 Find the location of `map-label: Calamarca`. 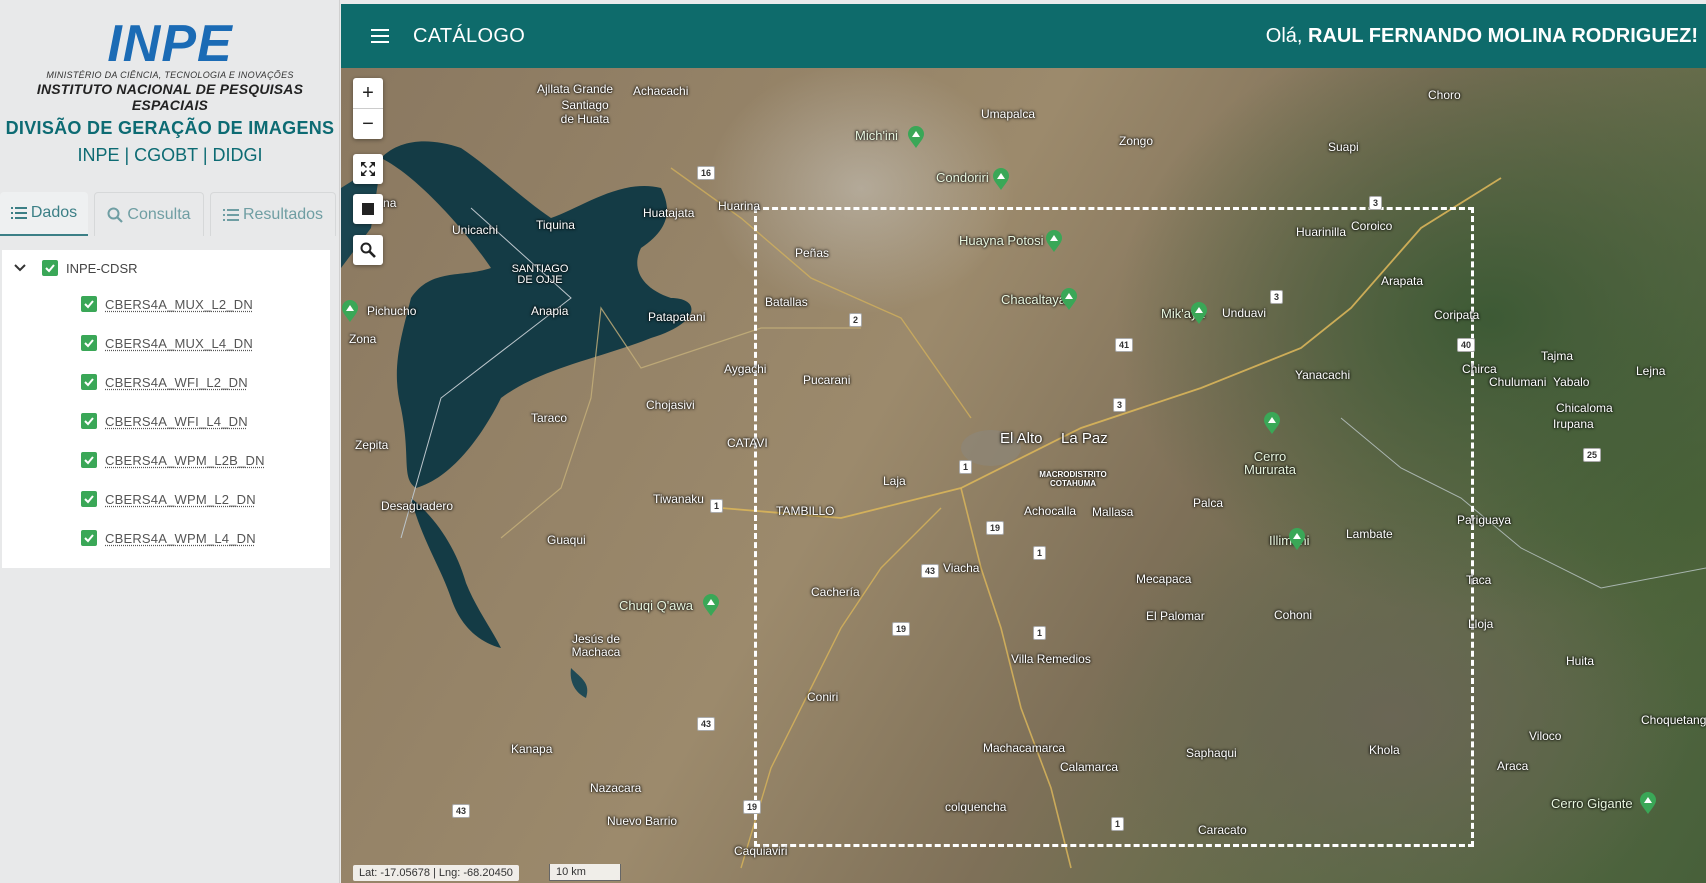

map-label: Calamarca is located at coordinates (1089, 767).